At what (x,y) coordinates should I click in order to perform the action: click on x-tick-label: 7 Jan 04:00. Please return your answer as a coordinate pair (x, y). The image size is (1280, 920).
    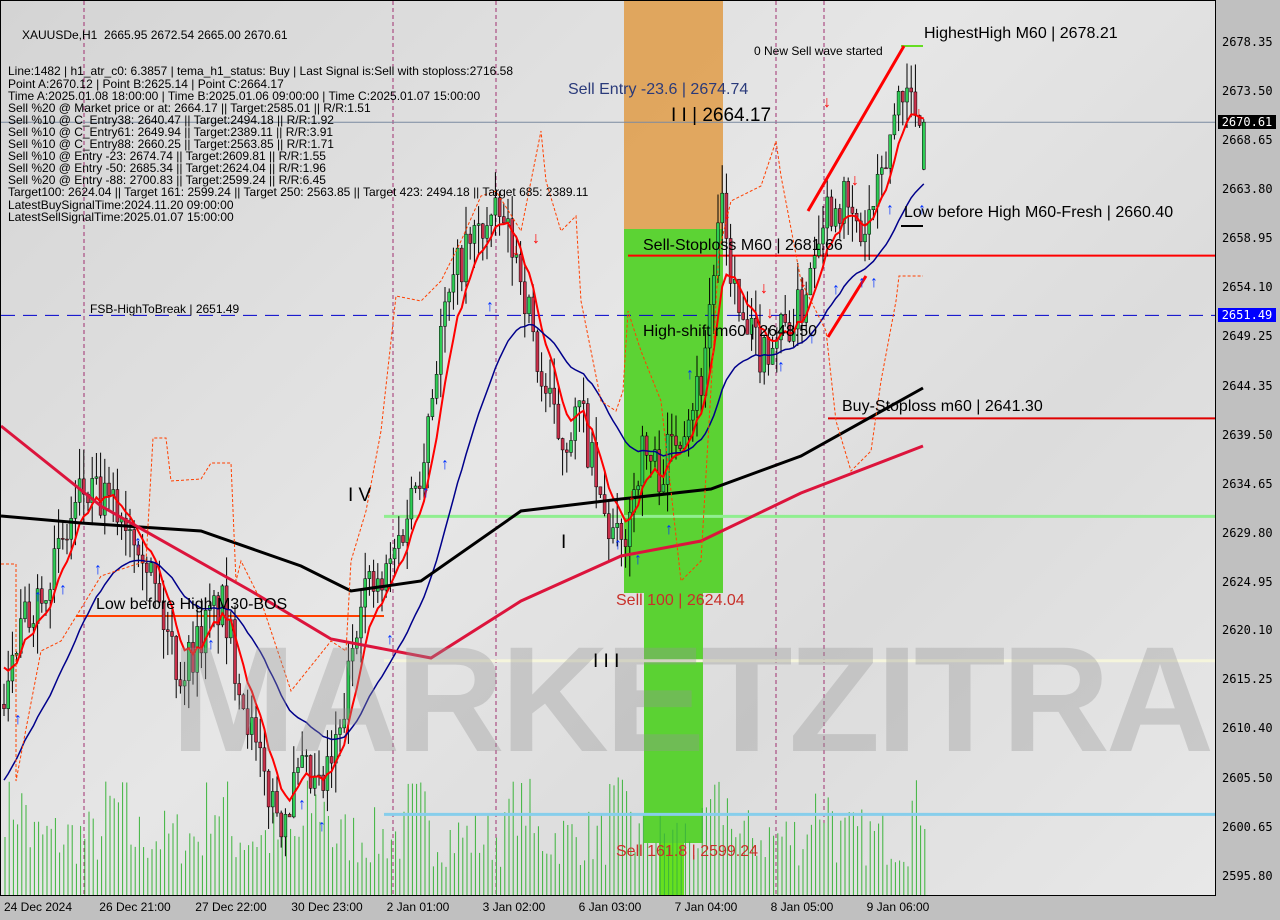
    Looking at the image, I should click on (706, 907).